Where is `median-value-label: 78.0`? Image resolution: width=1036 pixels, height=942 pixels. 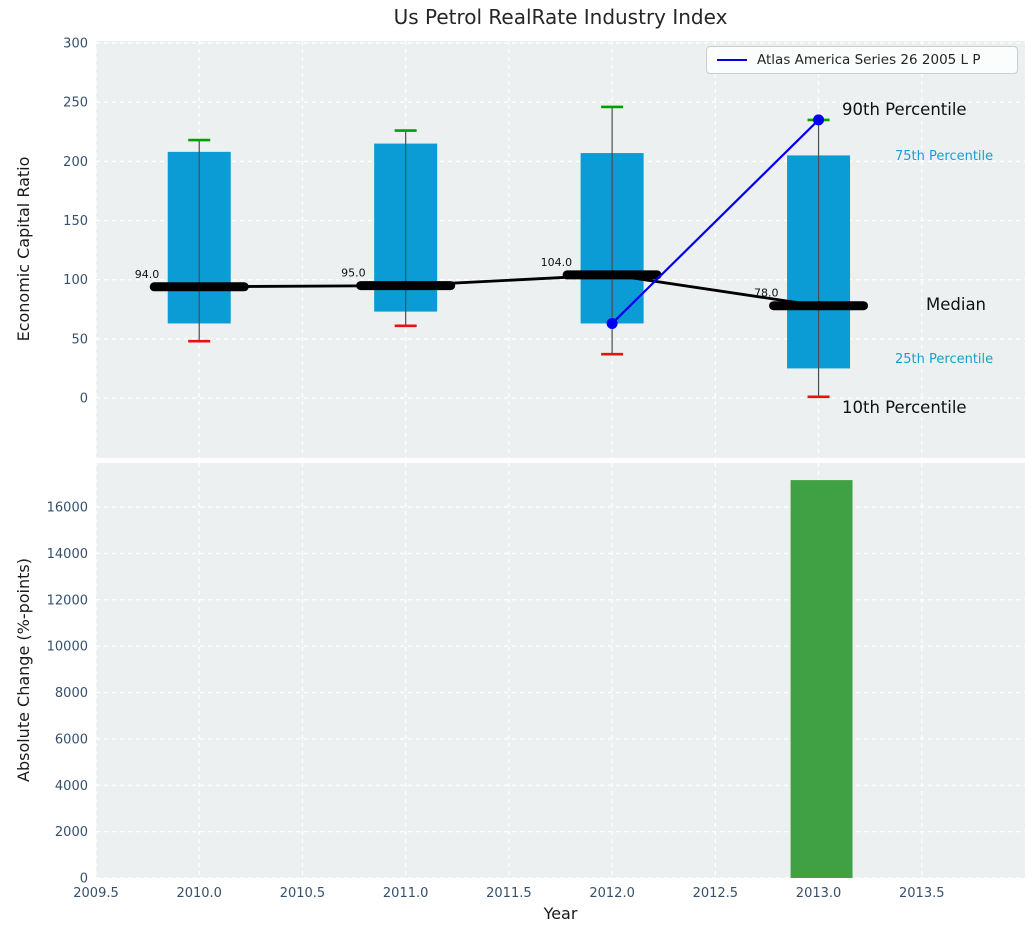 median-value-label: 78.0 is located at coordinates (766, 293).